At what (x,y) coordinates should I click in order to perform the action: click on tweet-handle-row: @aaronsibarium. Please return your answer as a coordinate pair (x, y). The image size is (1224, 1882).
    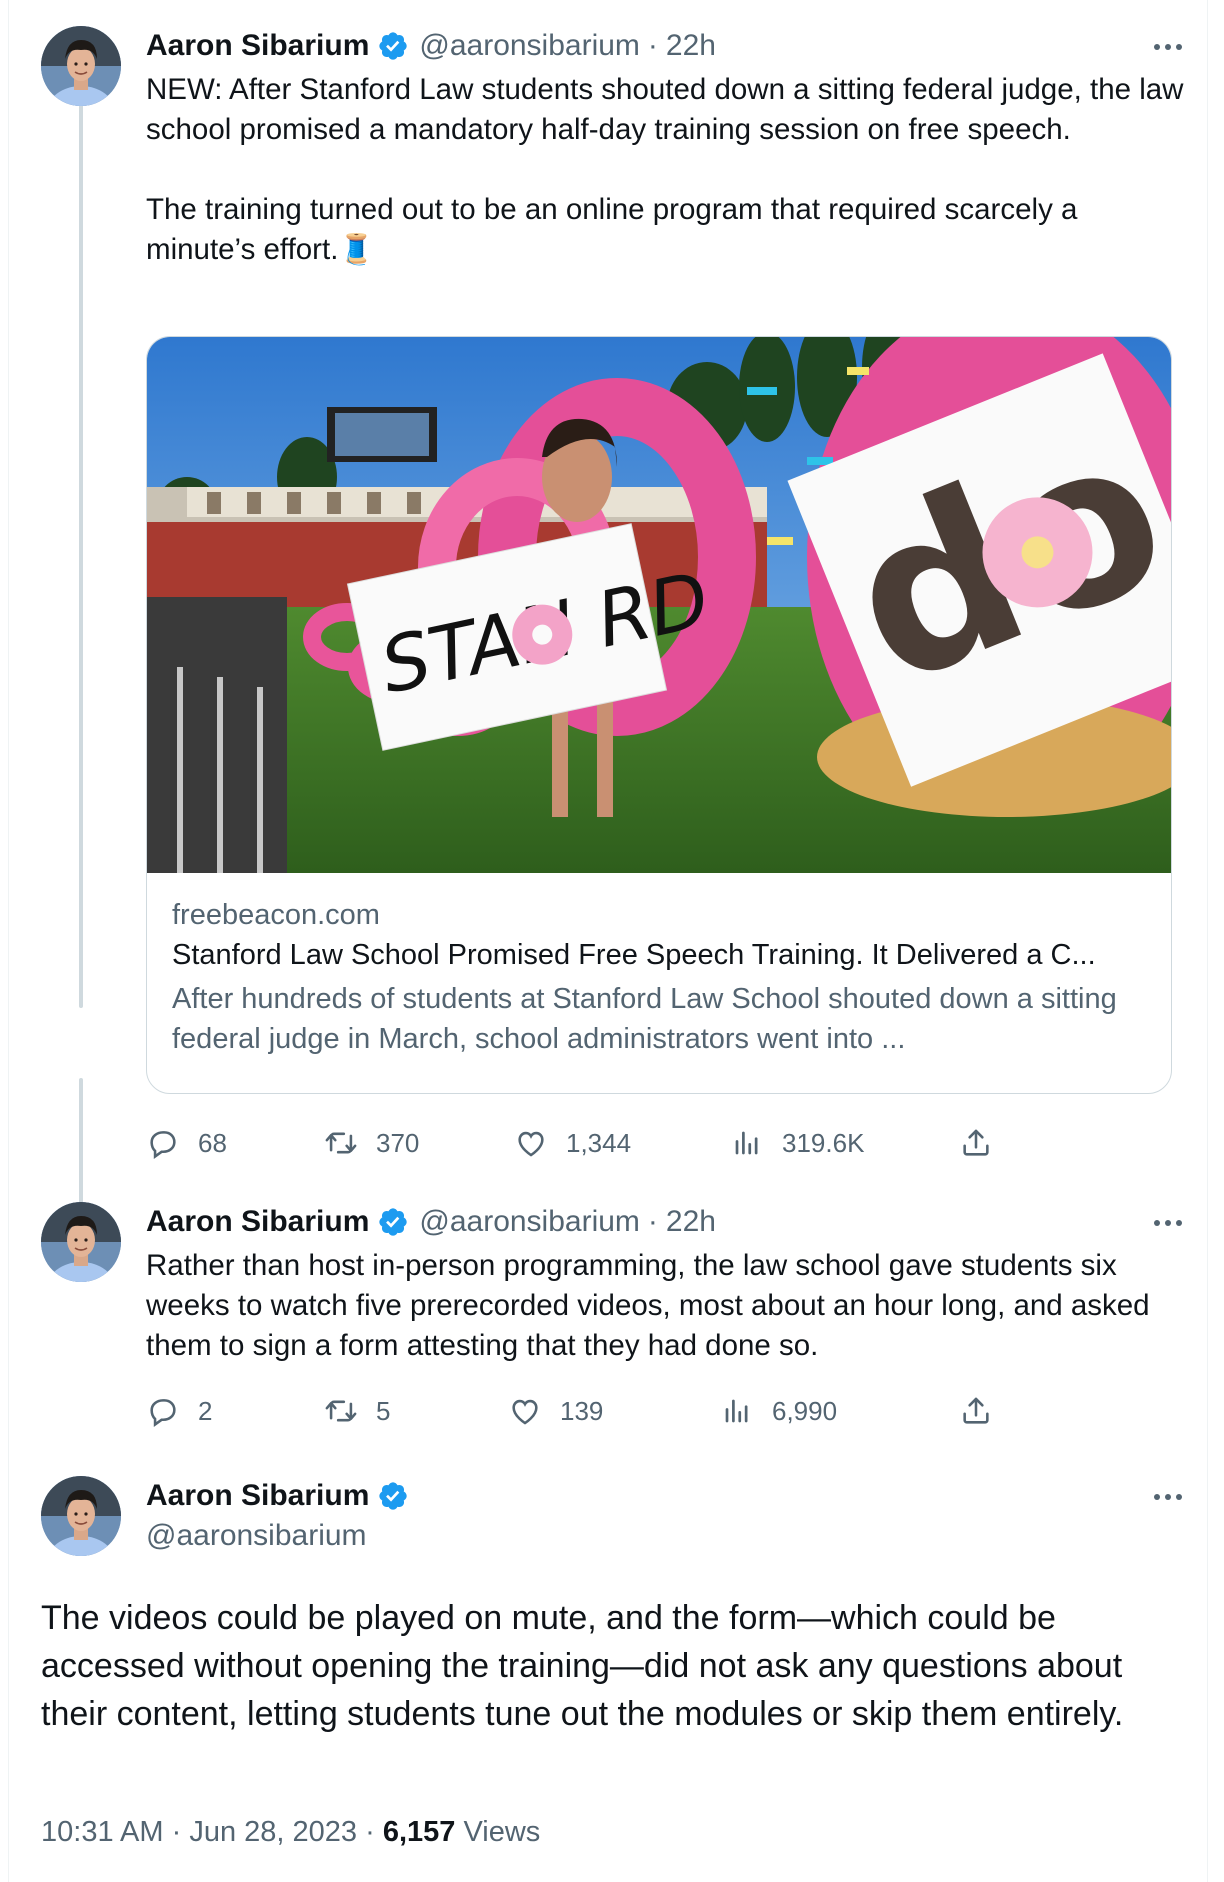
    Looking at the image, I should click on (256, 1536).